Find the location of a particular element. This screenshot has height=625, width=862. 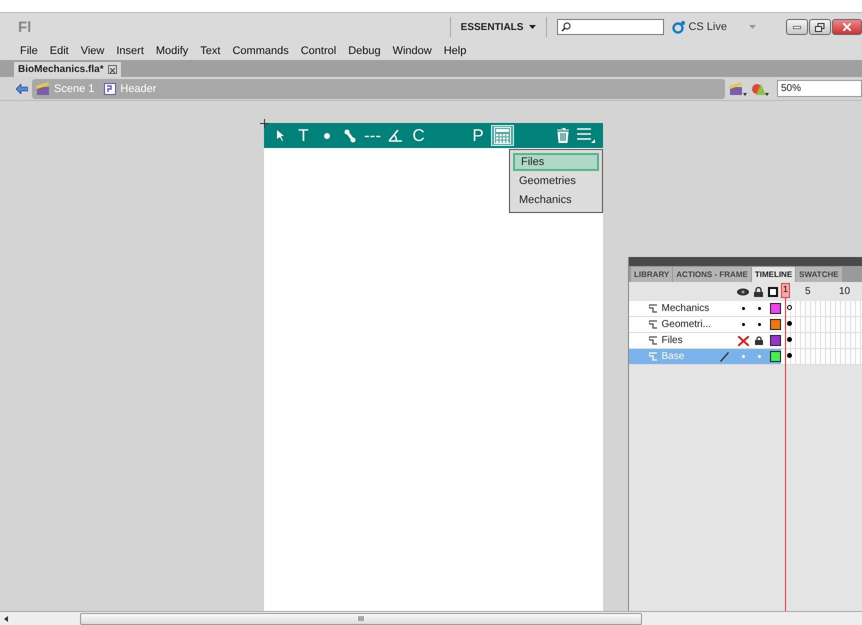

trash-icon is located at coordinates (562, 135).